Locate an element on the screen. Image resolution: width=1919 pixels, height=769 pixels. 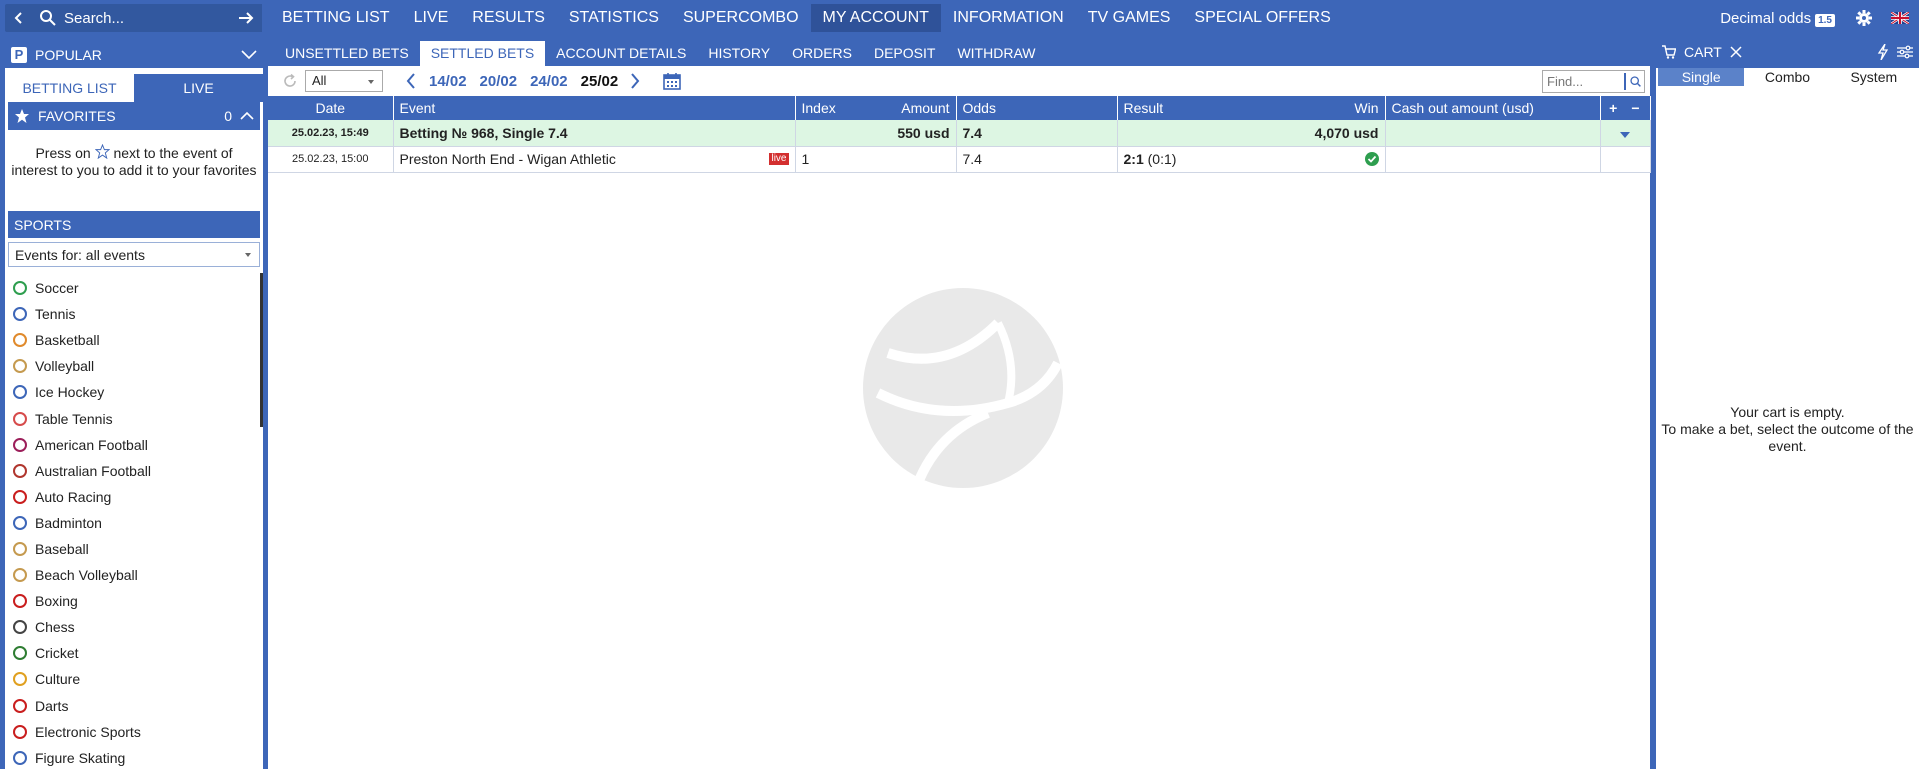
date-option: 20/02 is located at coordinates (499, 81).